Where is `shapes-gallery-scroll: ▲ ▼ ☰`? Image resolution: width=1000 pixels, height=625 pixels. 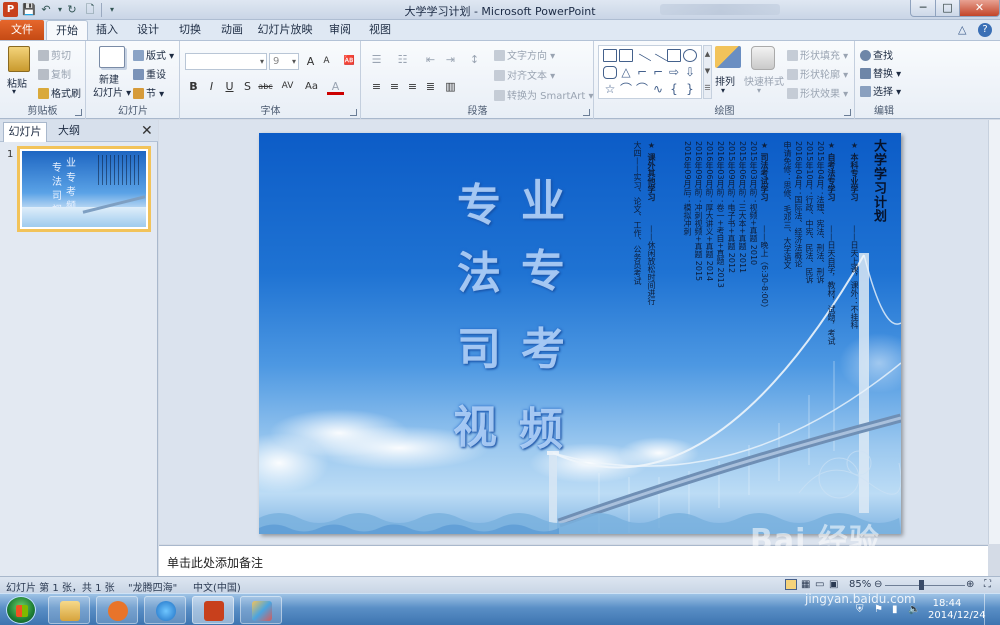
shapes-gallery-scroll: ▲ ▼ ☰ is located at coordinates (707, 72).